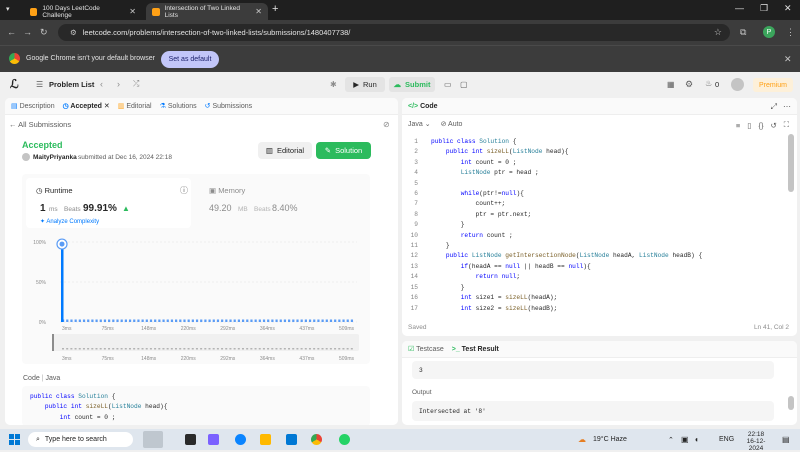 This screenshot has width=800, height=452. I want to click on set-as-default-button: Set as default, so click(190, 59).